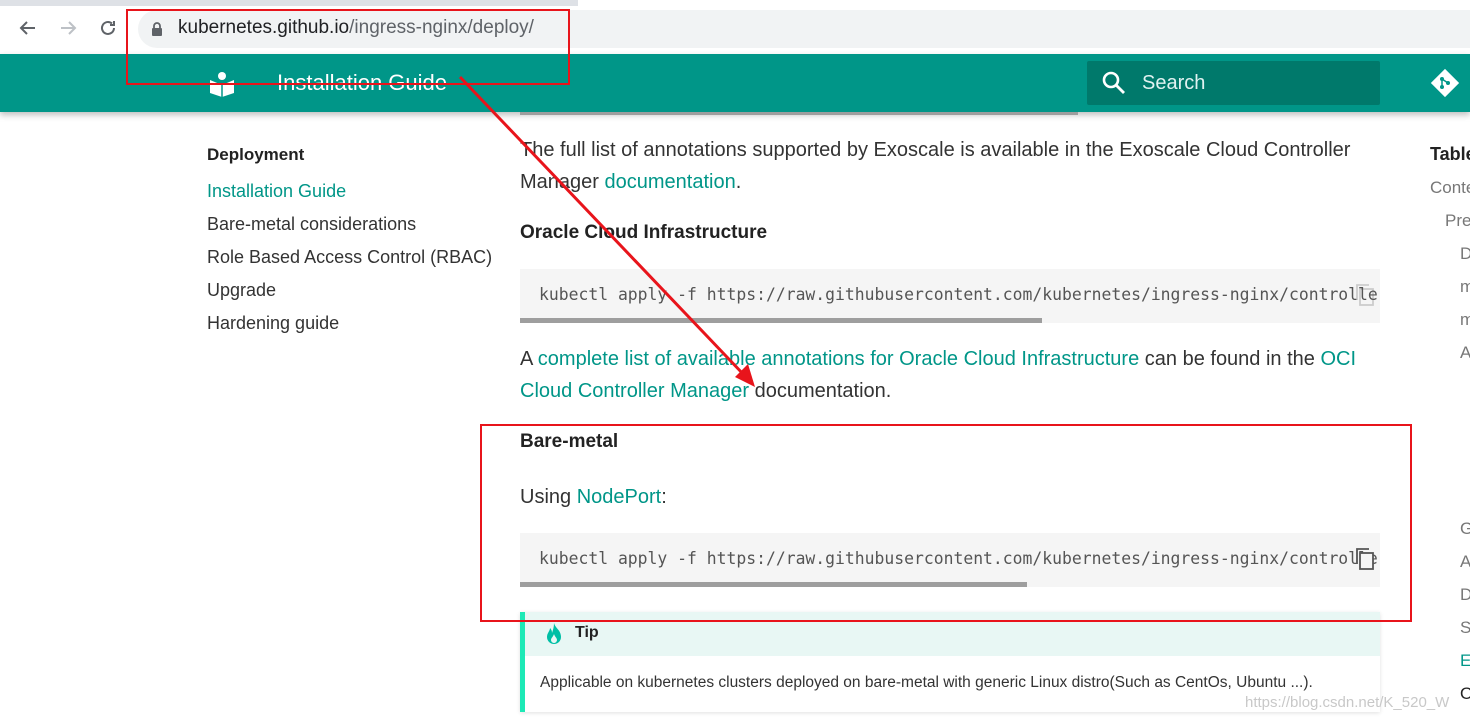 This screenshot has width=1470, height=722. I want to click on toc-item-microk8s: microk8s, so click(1465, 320).